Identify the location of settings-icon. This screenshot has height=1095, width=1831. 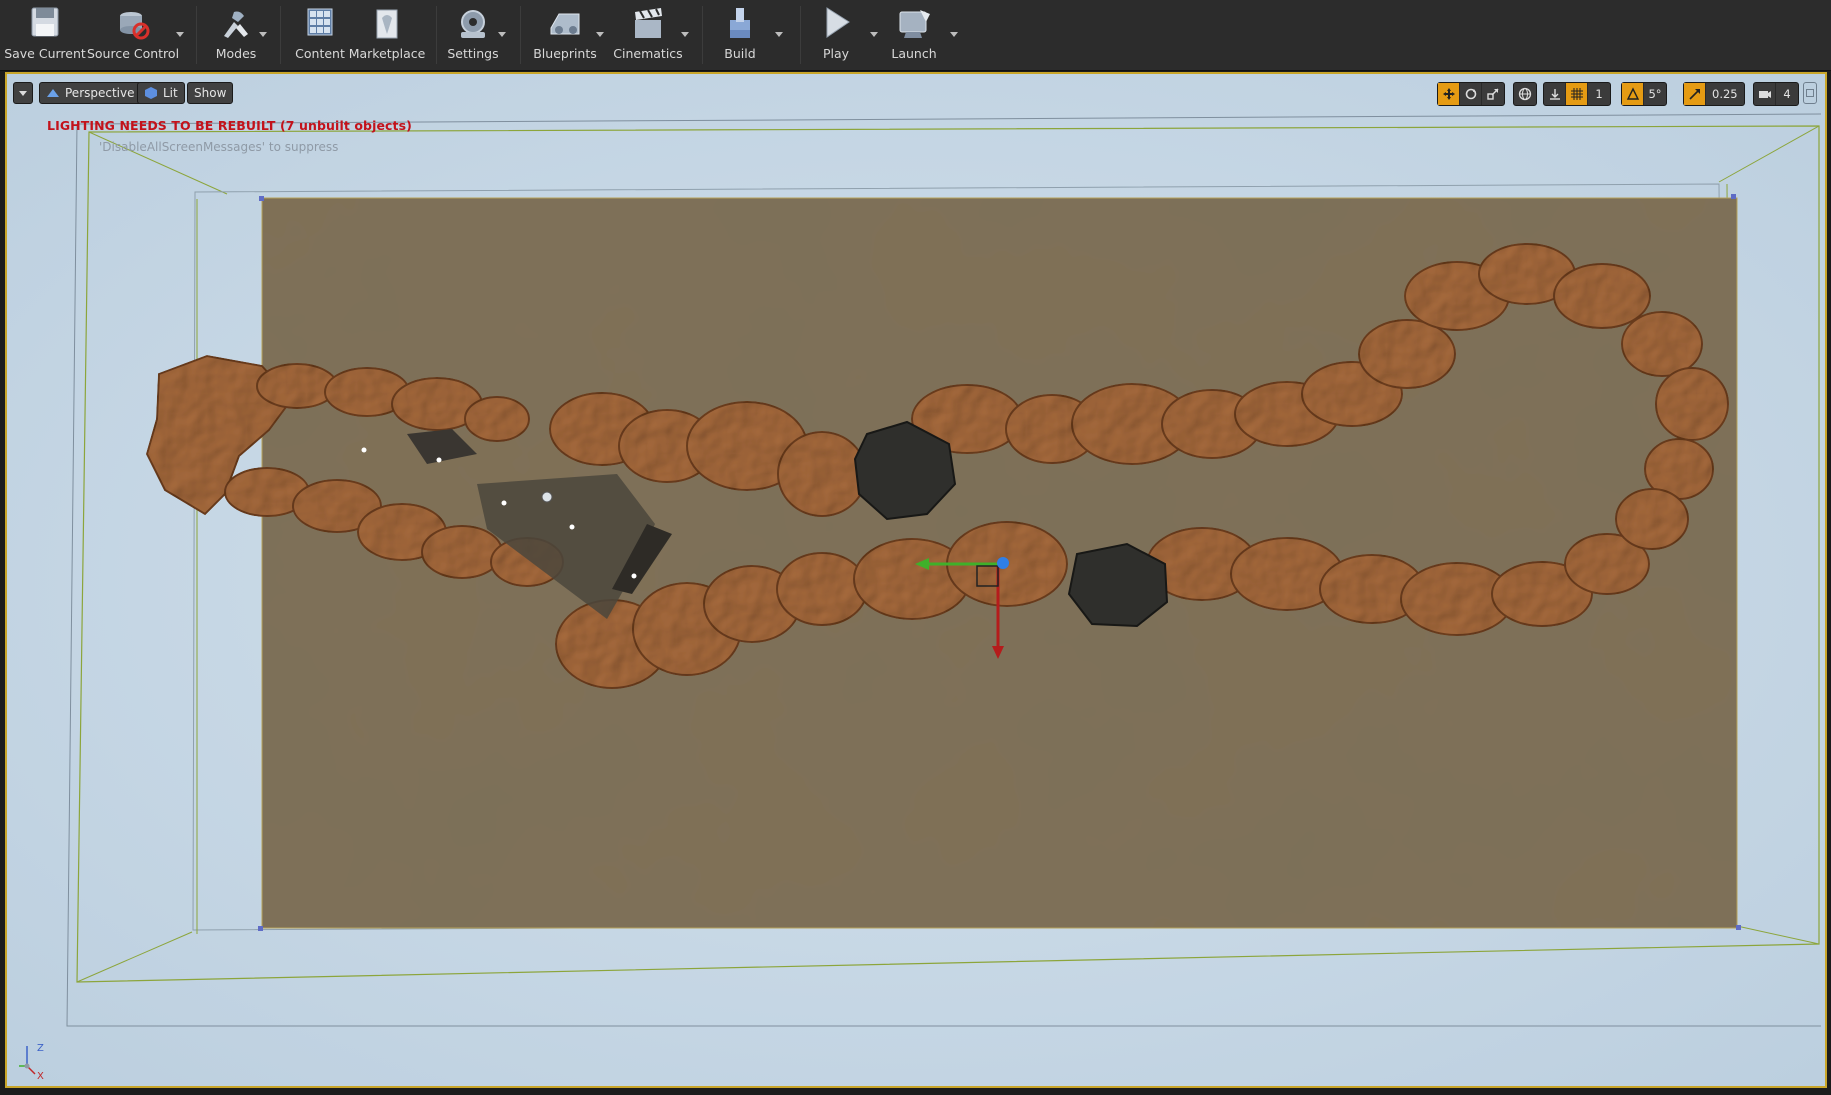
(473, 24).